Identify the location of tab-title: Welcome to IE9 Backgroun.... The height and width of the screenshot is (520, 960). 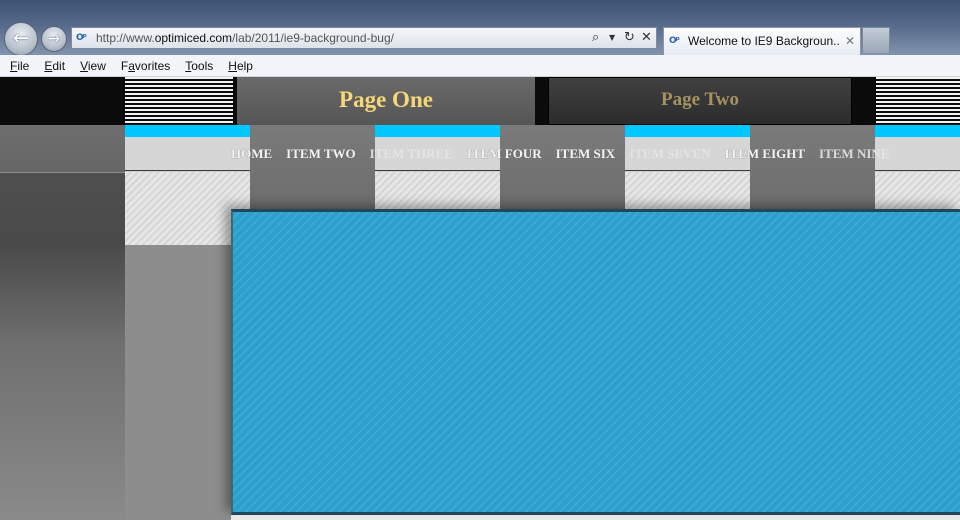
(764, 41).